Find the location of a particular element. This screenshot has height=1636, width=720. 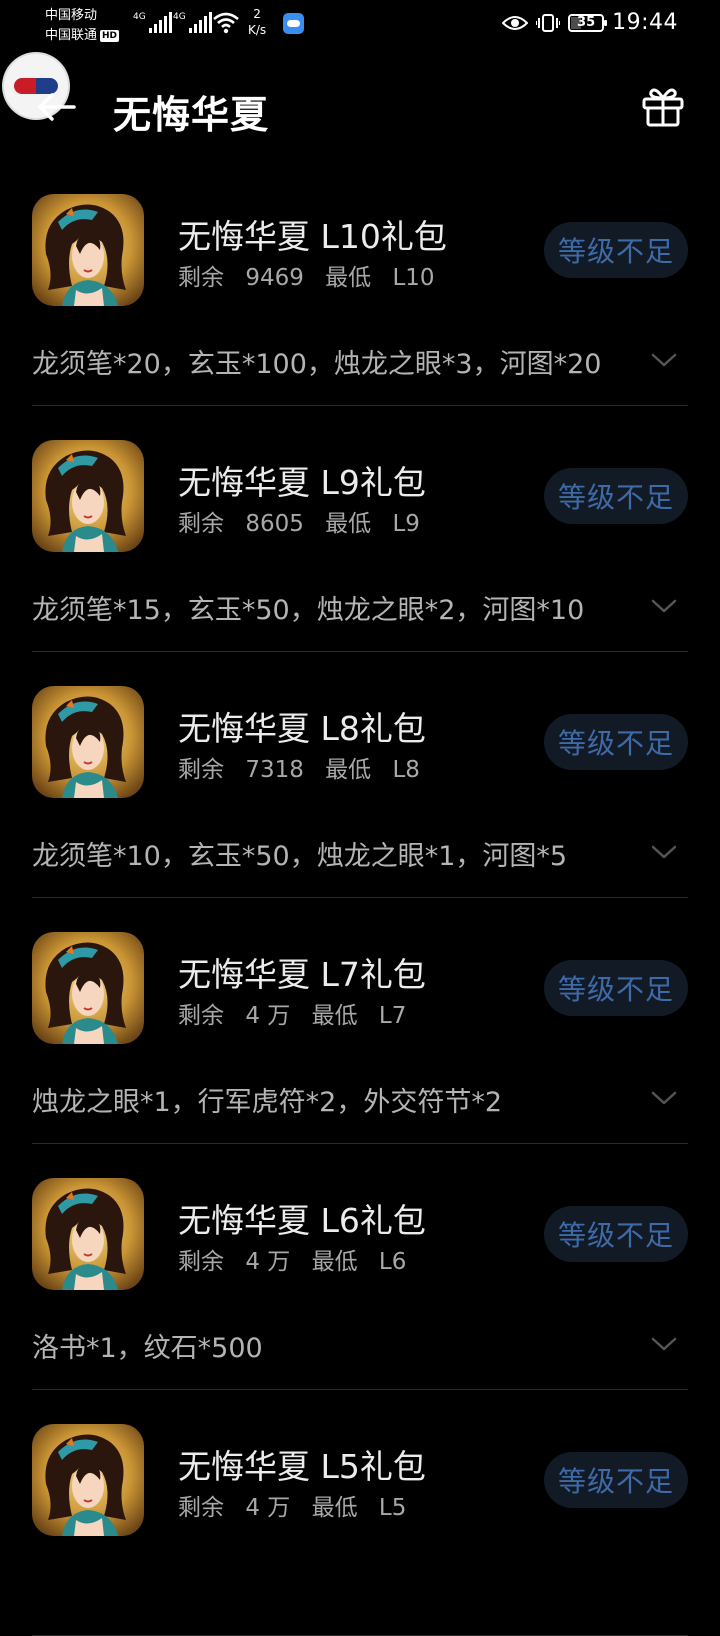

wifi-icon is located at coordinates (226, 23).